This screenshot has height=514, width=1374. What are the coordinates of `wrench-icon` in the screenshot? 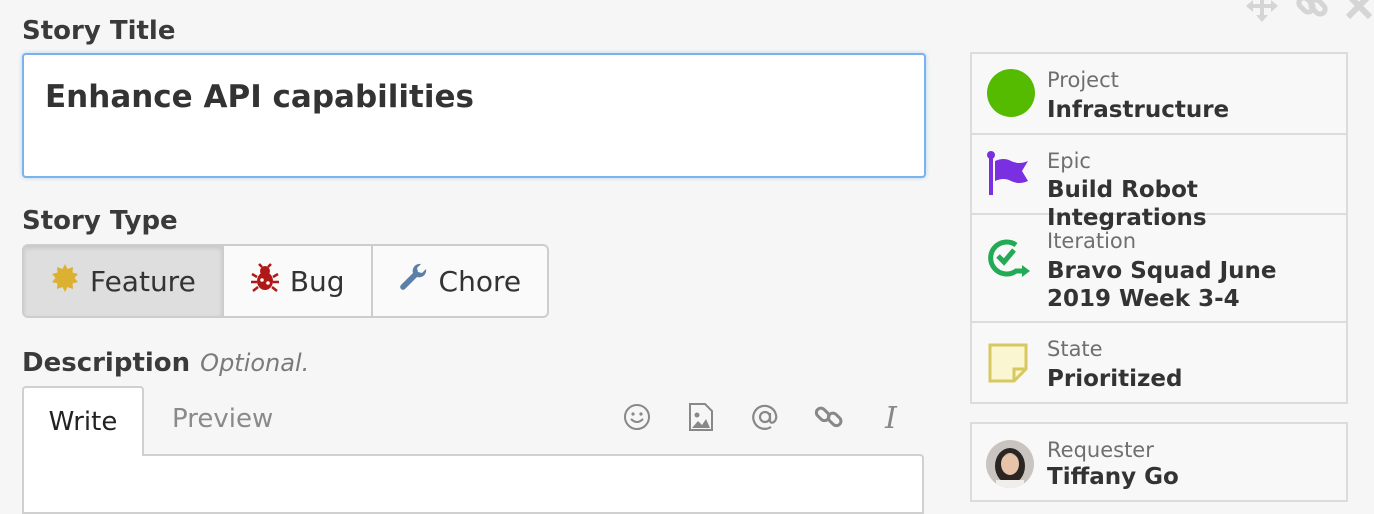 It's located at (414, 281).